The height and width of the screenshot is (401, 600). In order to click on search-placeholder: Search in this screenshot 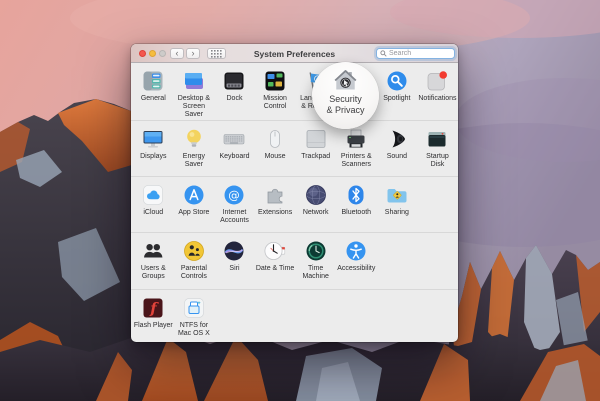, I will do `click(400, 53)`.